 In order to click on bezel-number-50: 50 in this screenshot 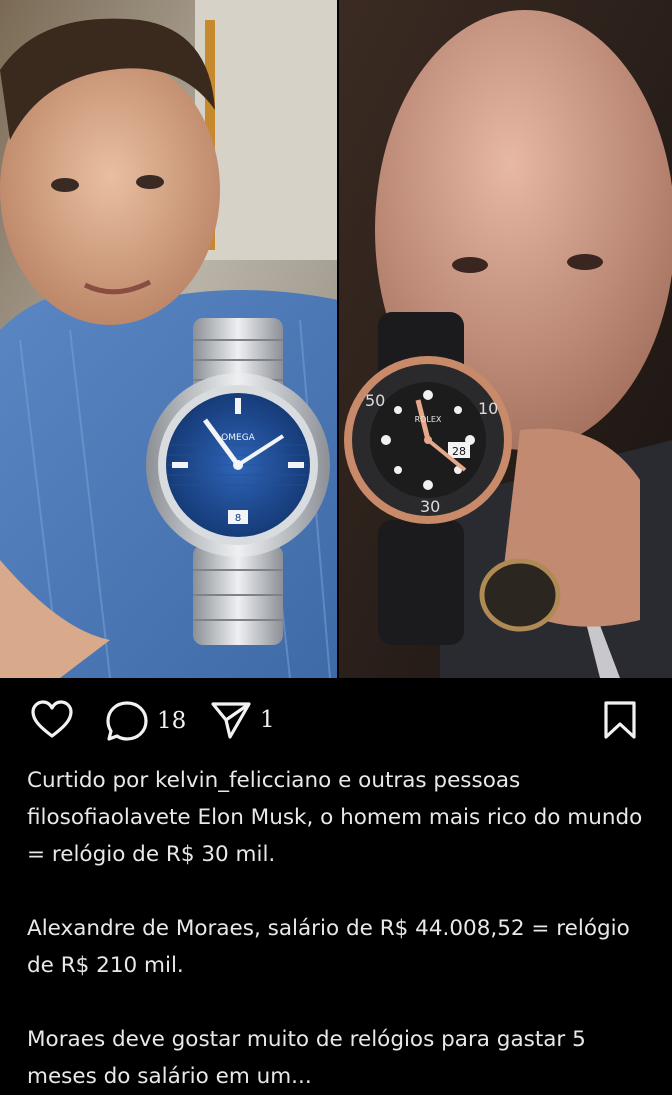, I will do `click(375, 400)`.